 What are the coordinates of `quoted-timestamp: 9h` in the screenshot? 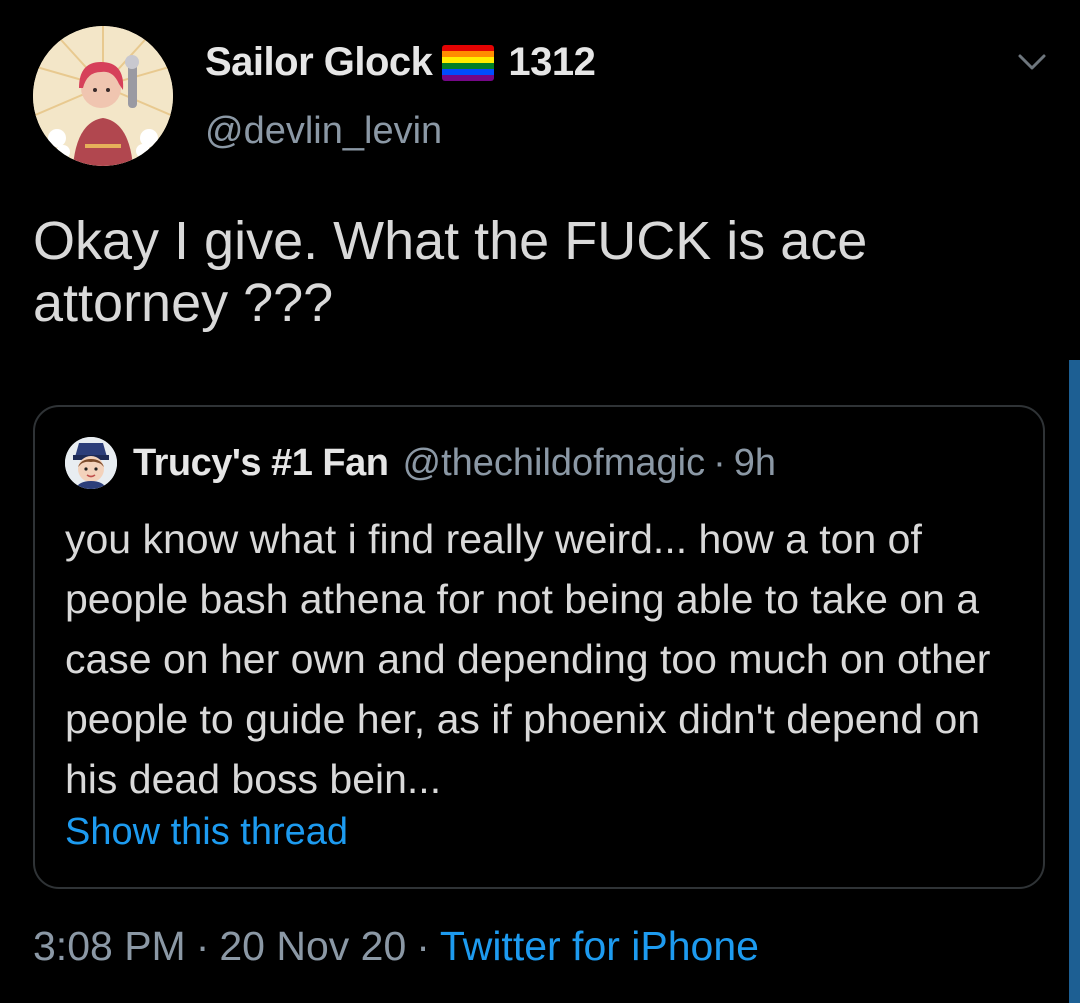 It's located at (755, 462).